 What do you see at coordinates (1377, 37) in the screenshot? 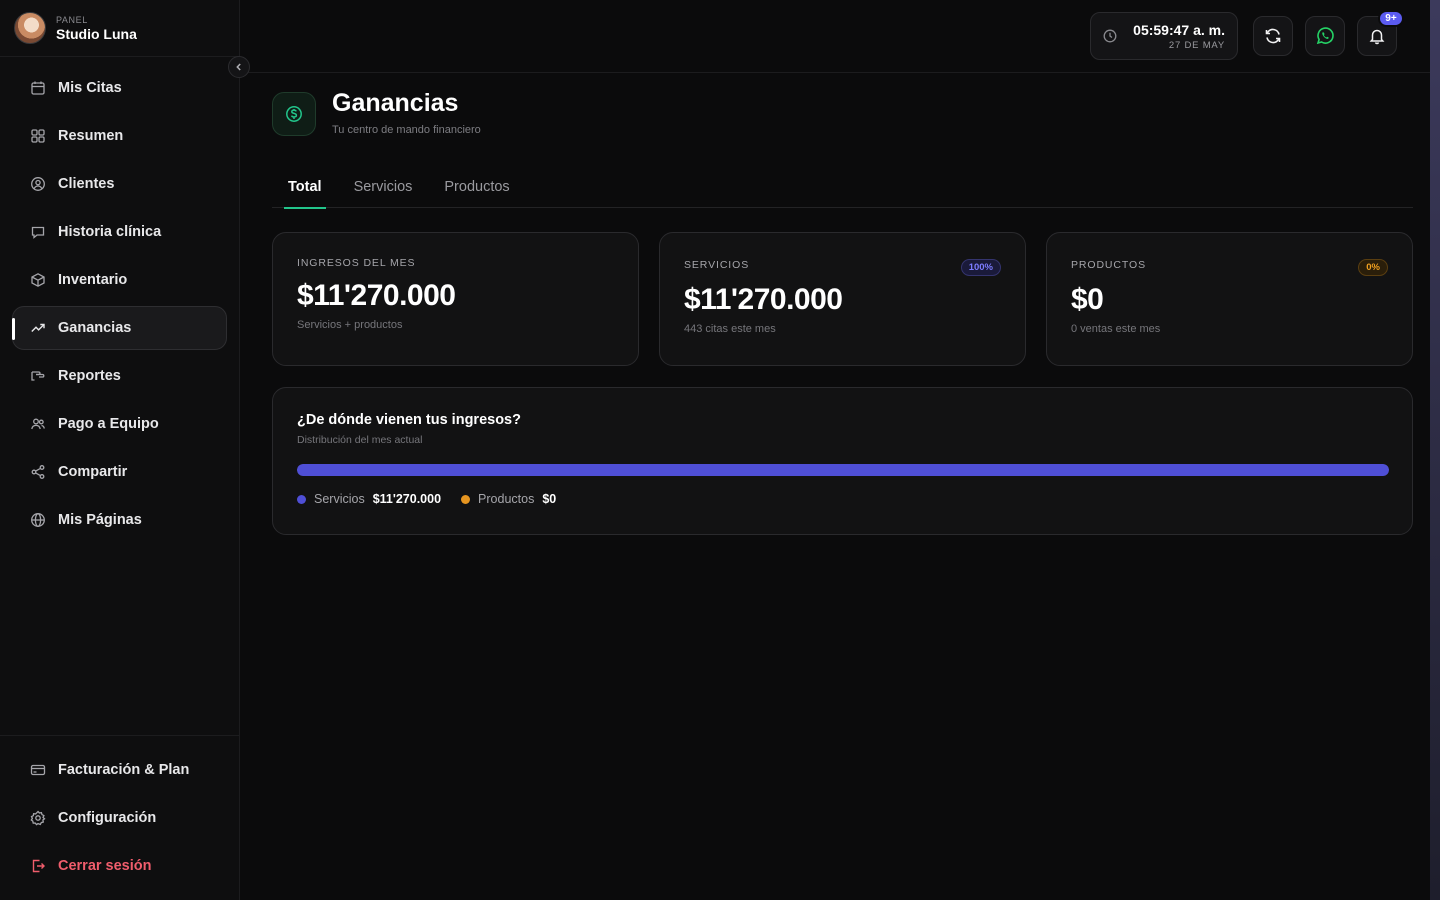
I see `bell-icon` at bounding box center [1377, 37].